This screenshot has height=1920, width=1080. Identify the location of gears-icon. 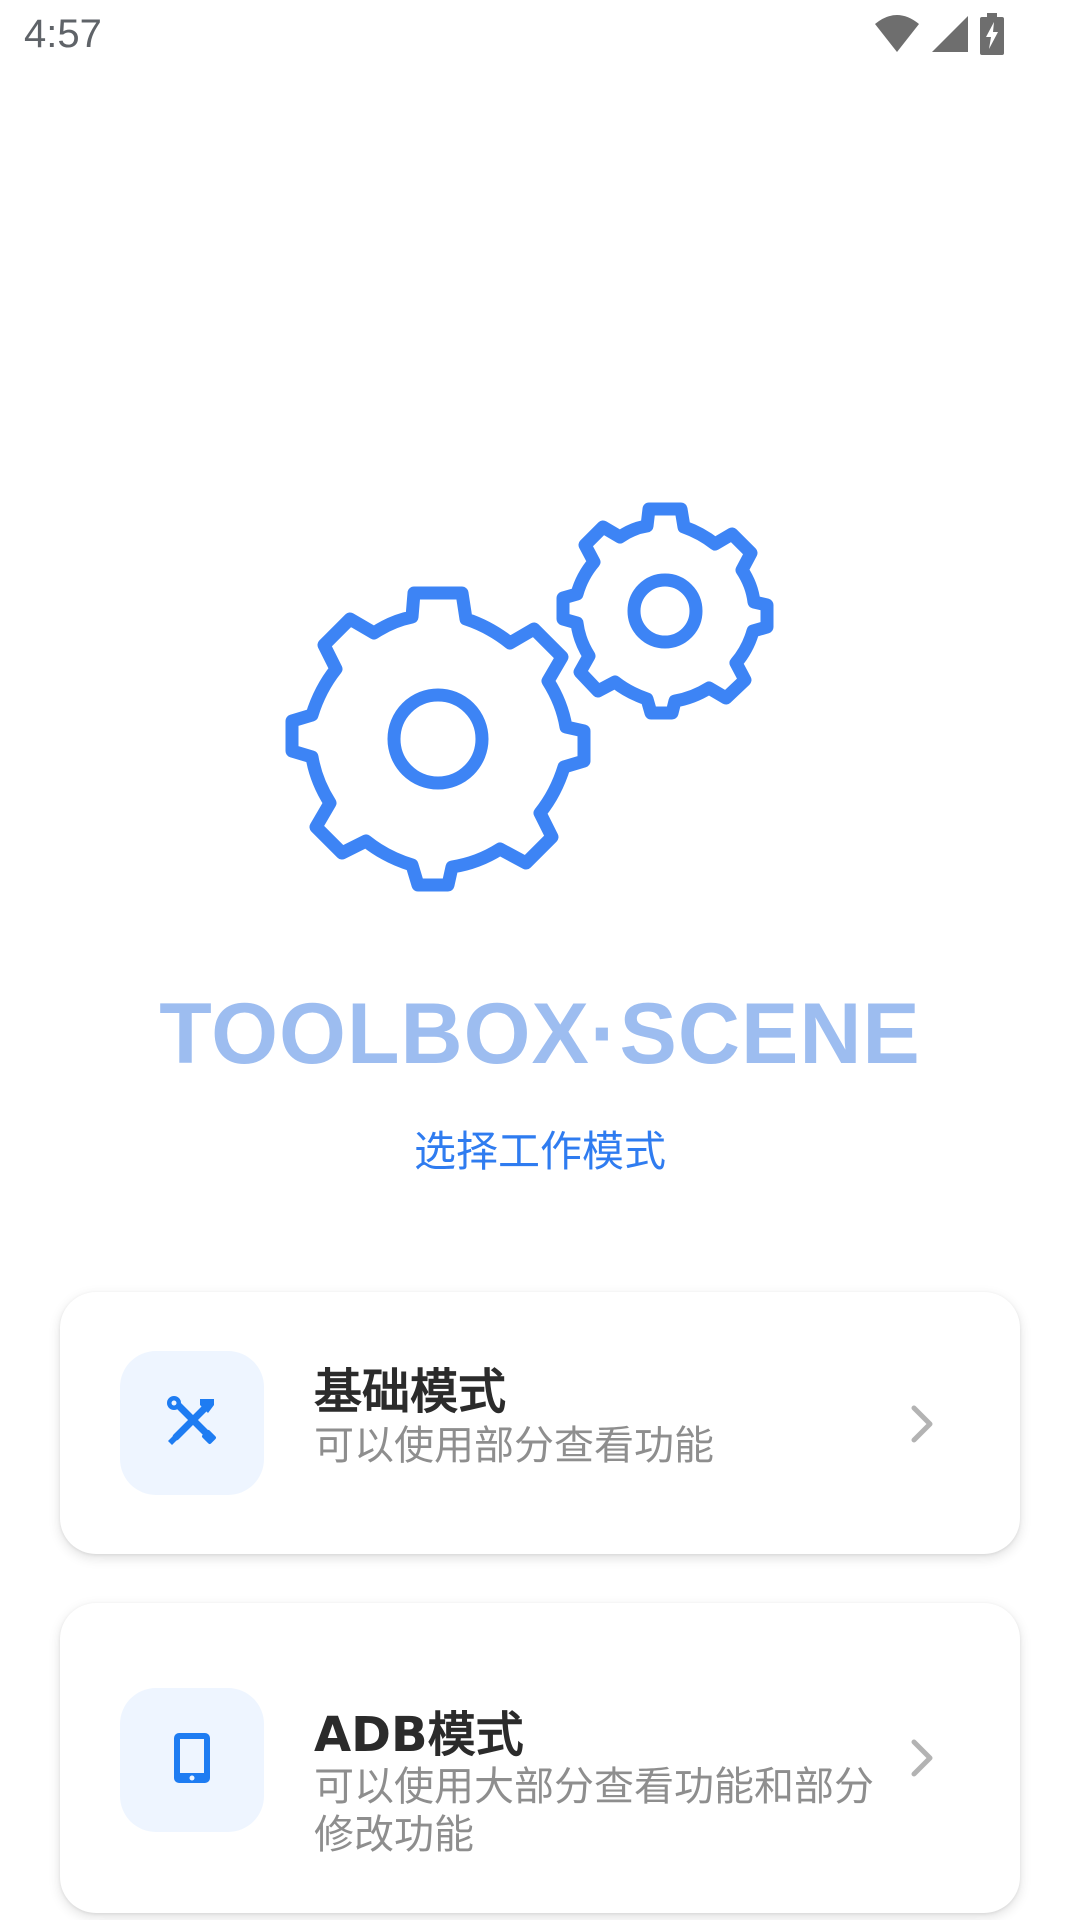
(530, 695).